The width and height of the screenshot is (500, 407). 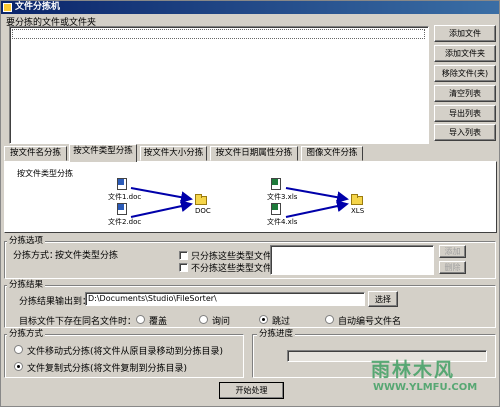 What do you see at coordinates (26, 241) in the screenshot?
I see `options-title: 分拣选项` at bounding box center [26, 241].